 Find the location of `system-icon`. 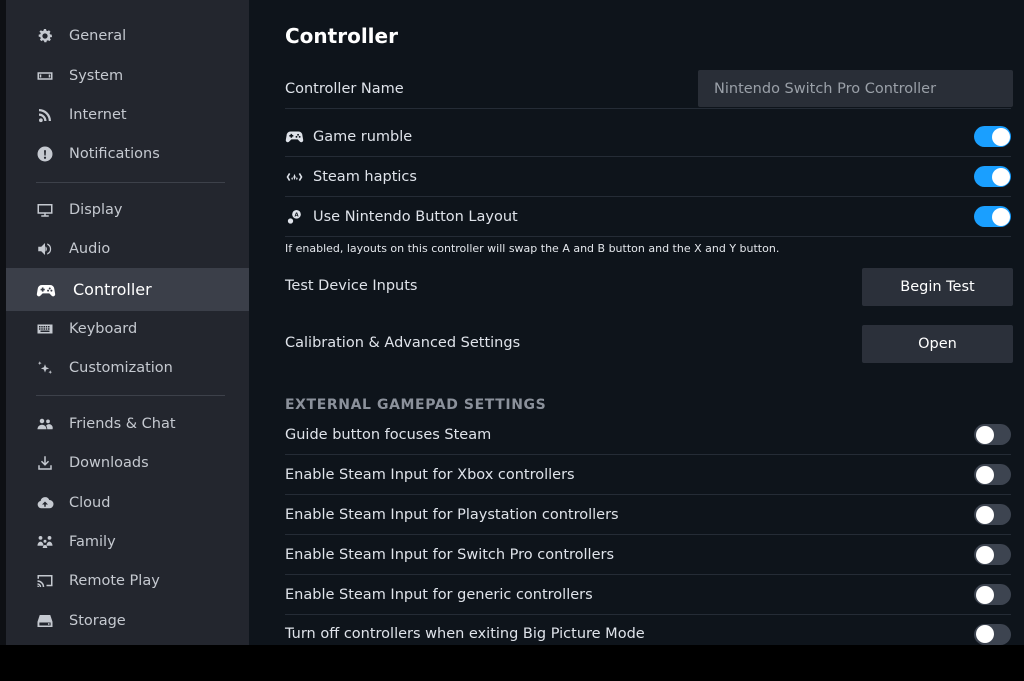

system-icon is located at coordinates (45, 76).